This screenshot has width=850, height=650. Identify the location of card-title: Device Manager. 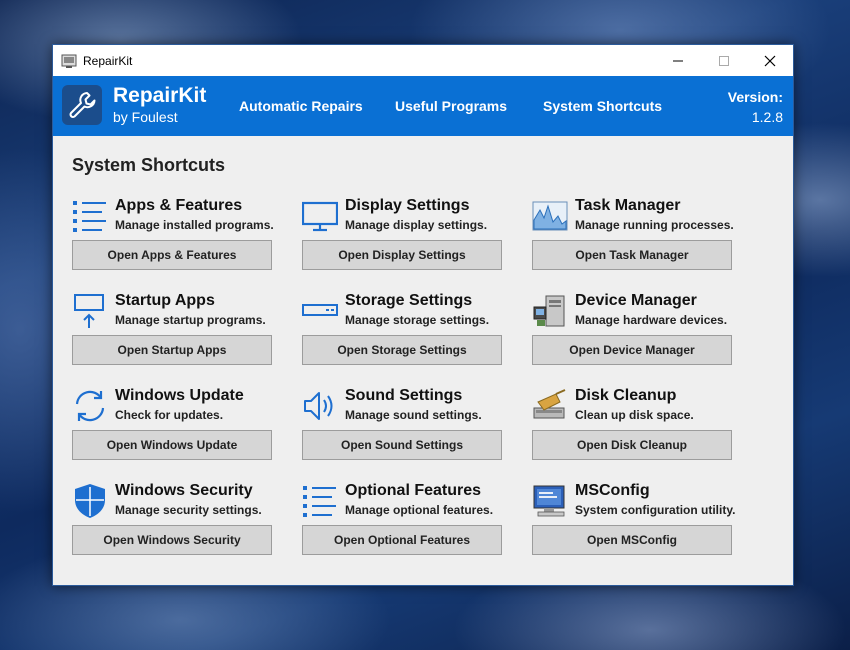
(636, 300).